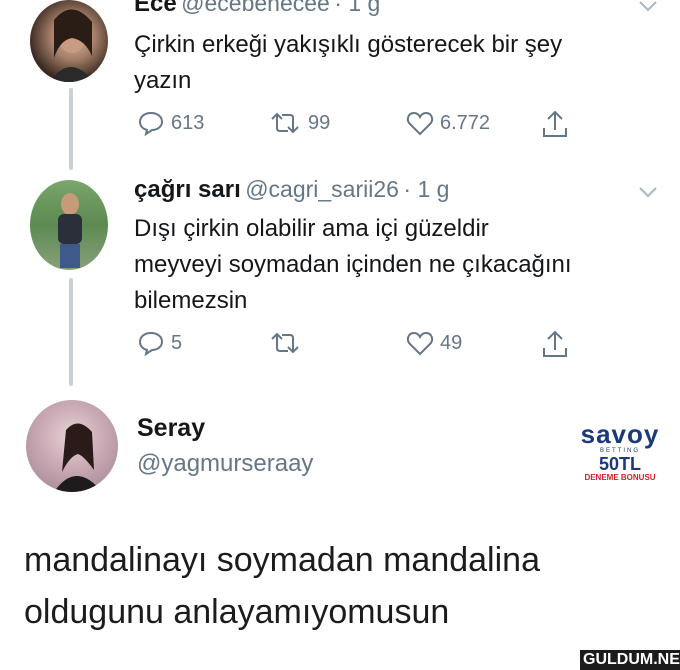 This screenshot has width=680, height=670. I want to click on avatar-cagri, so click(69, 225).